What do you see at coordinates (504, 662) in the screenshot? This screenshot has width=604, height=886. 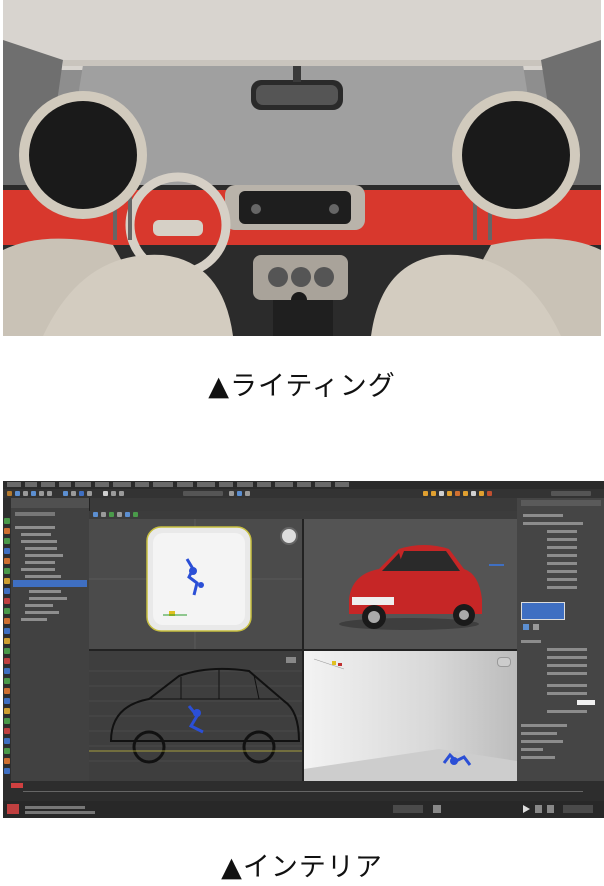 I see `viewport-camera-icon` at bounding box center [504, 662].